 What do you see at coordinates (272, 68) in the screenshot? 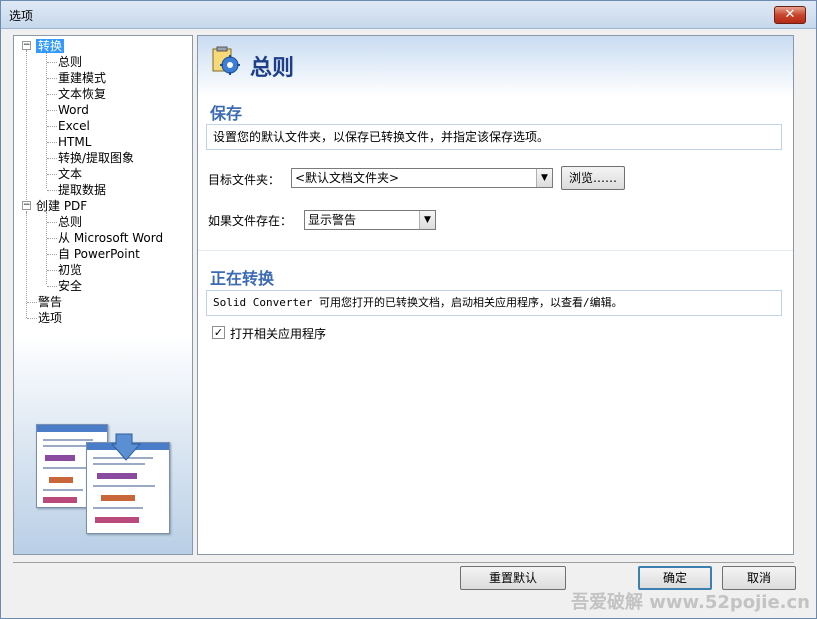
I see `page-title: 总则` at bounding box center [272, 68].